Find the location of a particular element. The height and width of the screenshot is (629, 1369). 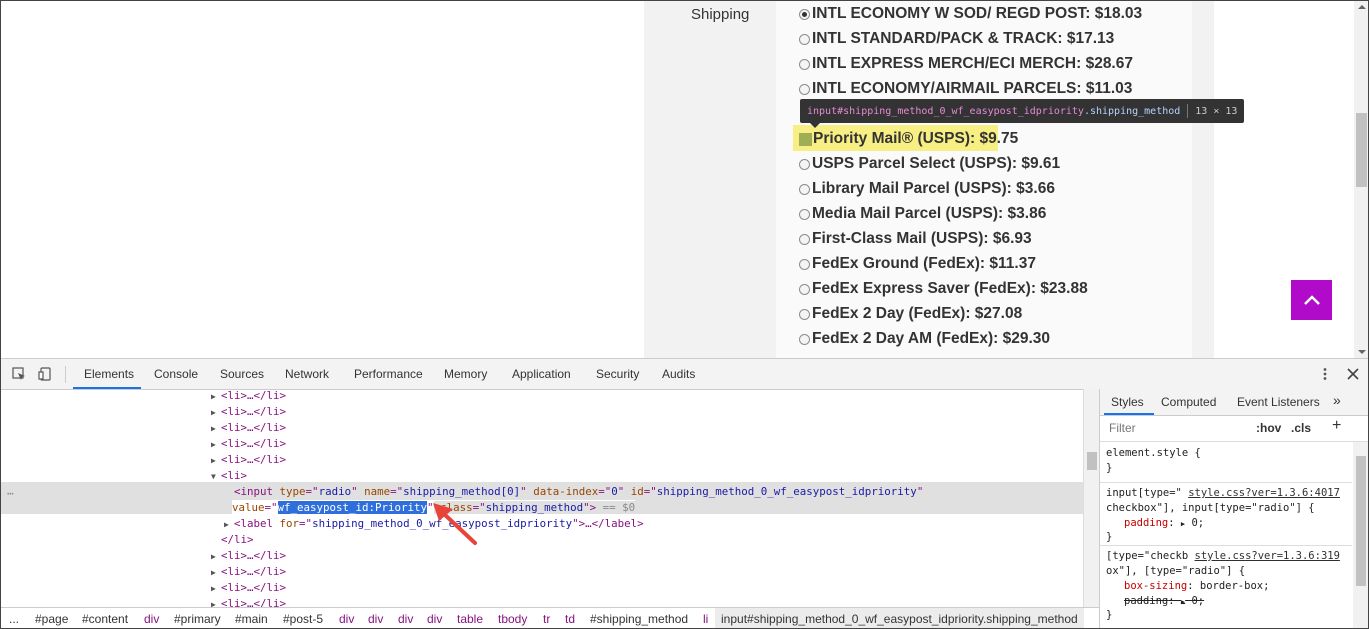

more-tabs-icon: » is located at coordinates (1337, 400).